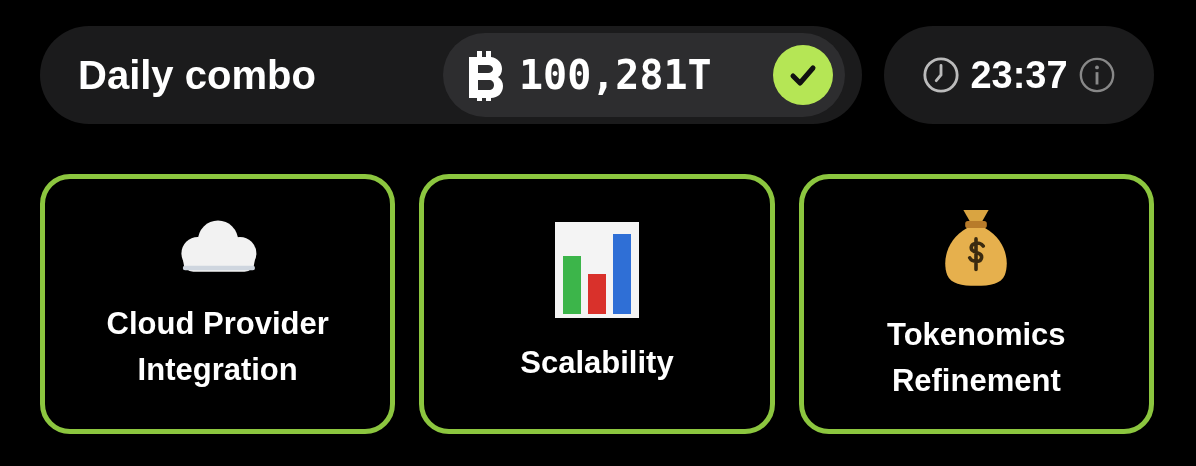 The image size is (1196, 466). Describe the element at coordinates (217, 346) in the screenshot. I see `card-title: Cloud Provider Integration` at that location.